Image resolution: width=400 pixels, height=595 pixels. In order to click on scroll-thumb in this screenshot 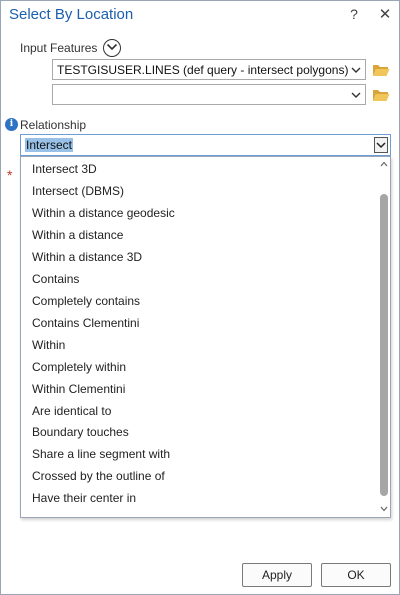, I will do `click(384, 345)`.